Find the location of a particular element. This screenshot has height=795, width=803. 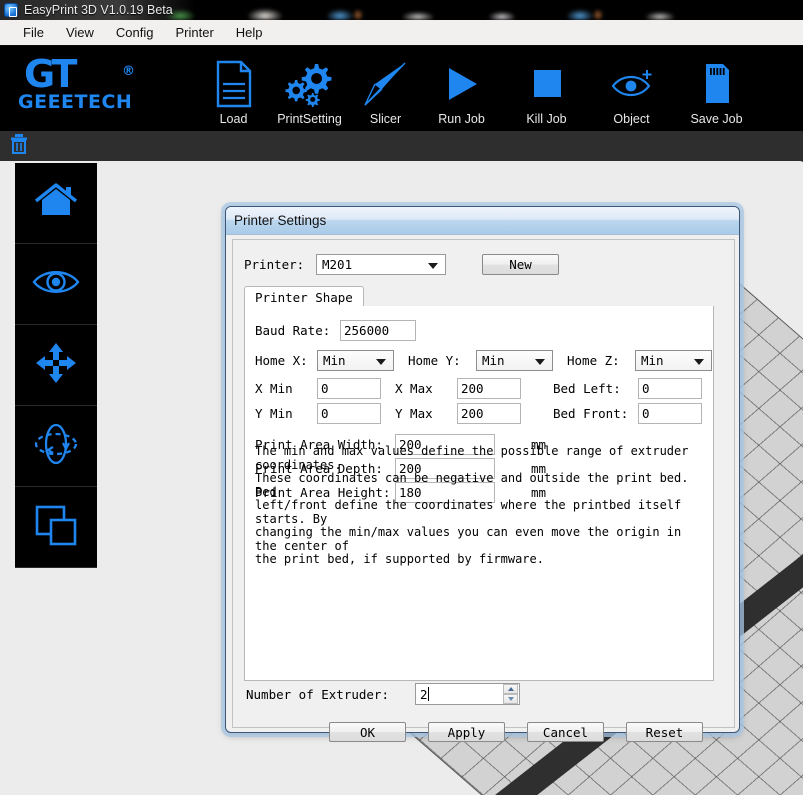

toolbar-label-object: Object is located at coordinates (631, 119).